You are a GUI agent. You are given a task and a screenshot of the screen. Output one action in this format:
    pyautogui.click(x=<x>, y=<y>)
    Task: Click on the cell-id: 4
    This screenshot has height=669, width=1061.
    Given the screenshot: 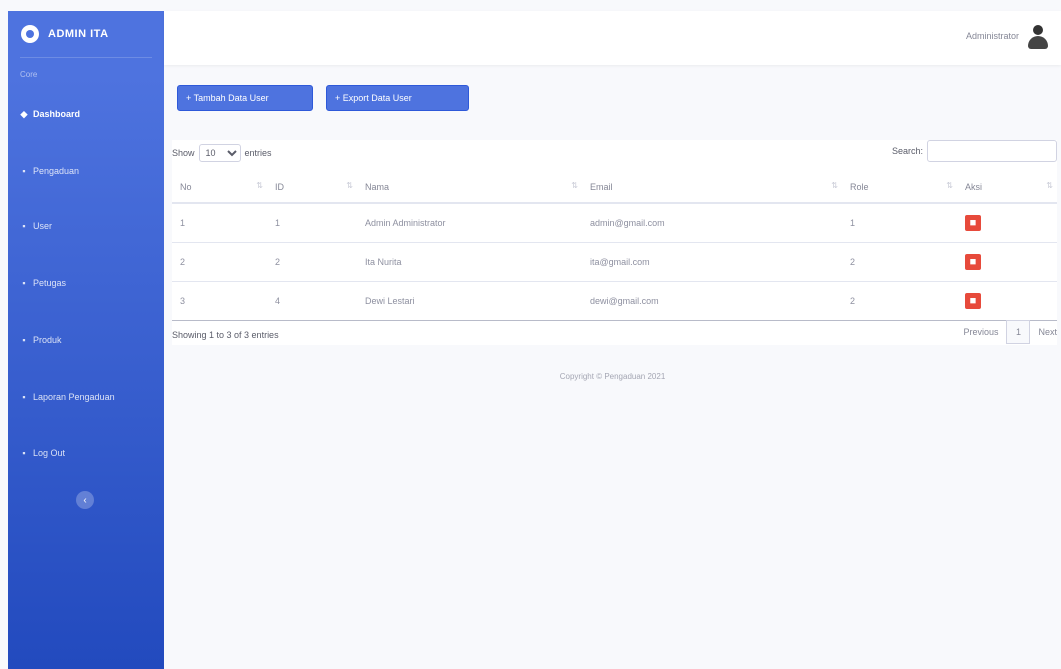 What is the action you would take?
    pyautogui.click(x=312, y=301)
    